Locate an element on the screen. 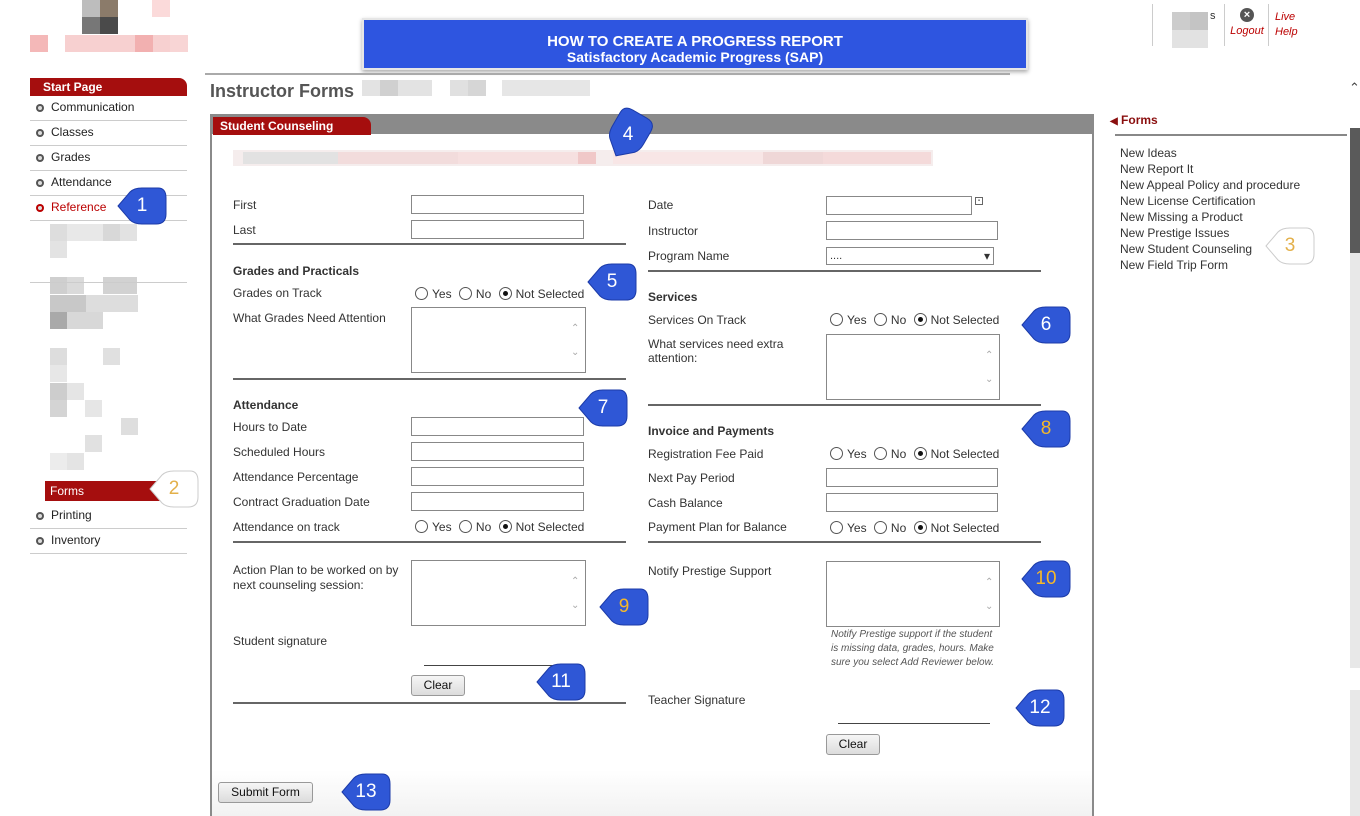  clear-teacher-signature-button: Clear is located at coordinates (853, 744).